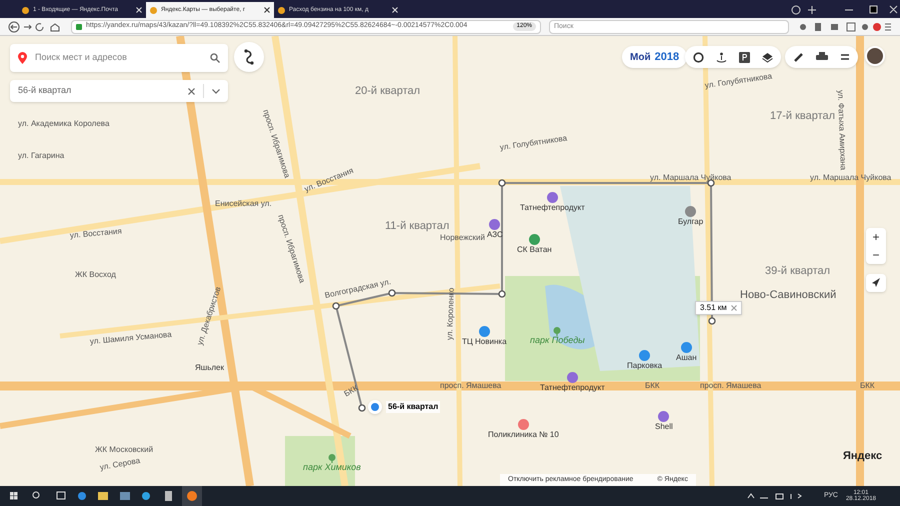  I want to click on menu-icon, so click(845, 57).